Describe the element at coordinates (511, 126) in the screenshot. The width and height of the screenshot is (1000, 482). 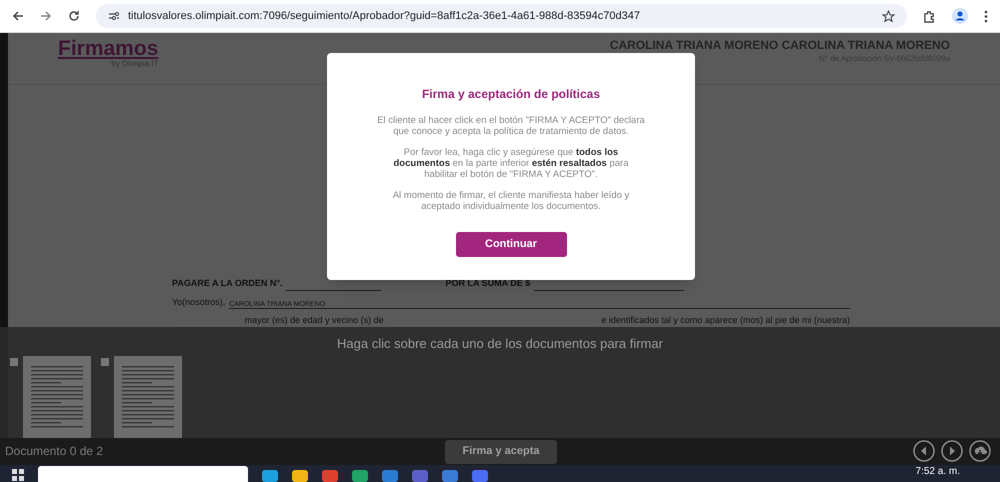
I see `dialog-paragraph: El cliente al hacer click en el botón "FIRMA Y ACEPTO" declara que conoce y acepta la política de tratamiento de datos.` at that location.